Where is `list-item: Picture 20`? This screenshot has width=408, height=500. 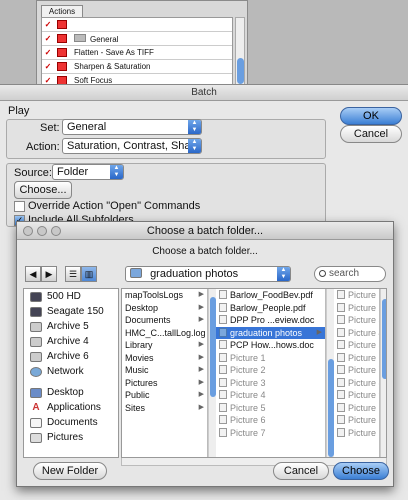
list-item: Picture 20 is located at coordinates (356, 308).